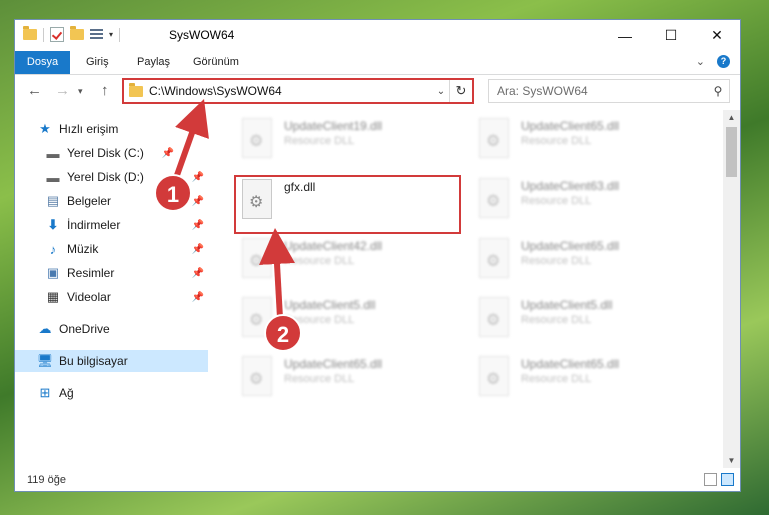 This screenshot has height=515, width=769. Describe the element at coordinates (111, 297) in the screenshot. I see `nav-videos: ▦ Videolar 📌` at that location.